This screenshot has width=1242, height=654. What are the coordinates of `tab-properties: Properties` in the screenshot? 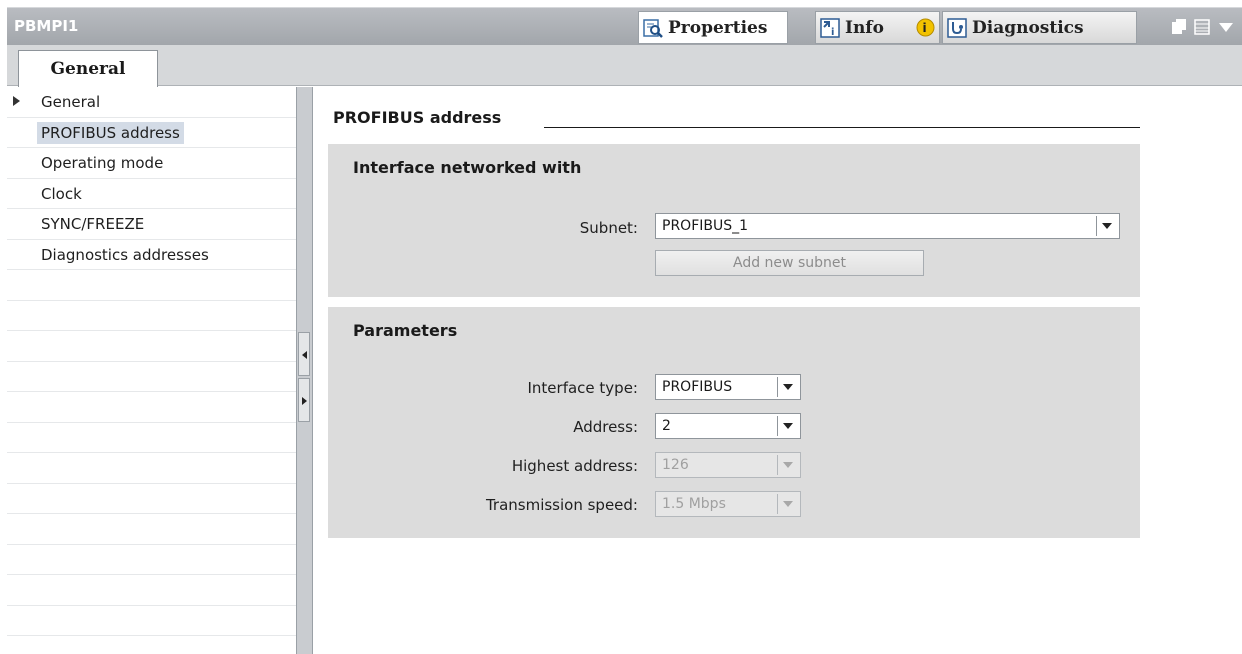 It's located at (713, 27).